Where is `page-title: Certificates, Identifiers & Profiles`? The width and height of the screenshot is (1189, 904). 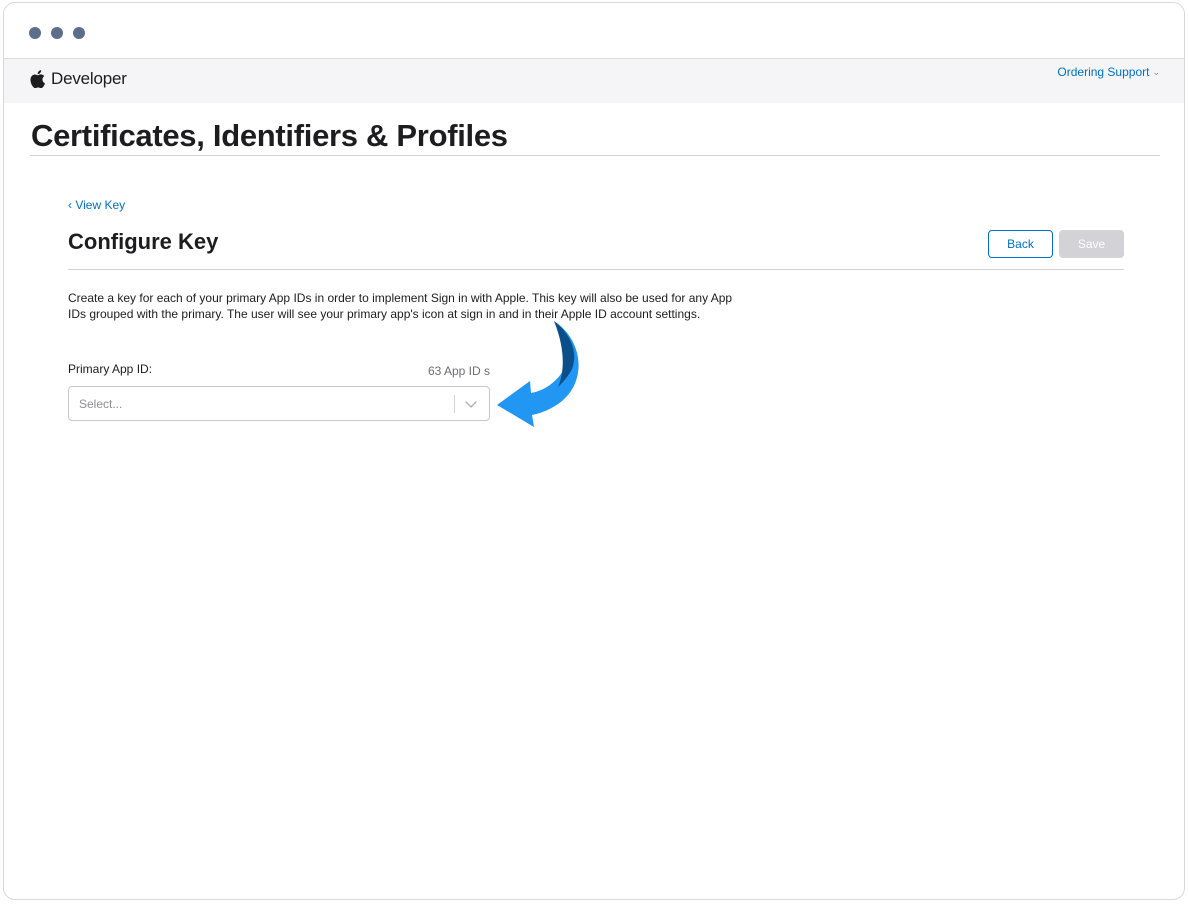 page-title: Certificates, Identifiers & Profiles is located at coordinates (269, 135).